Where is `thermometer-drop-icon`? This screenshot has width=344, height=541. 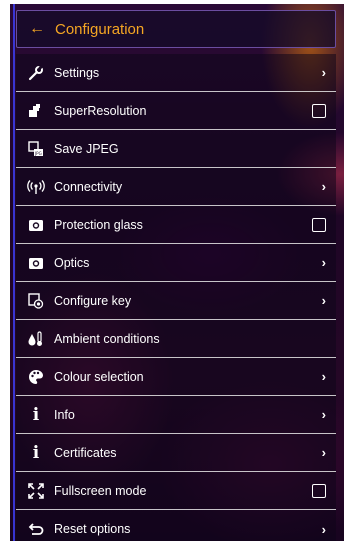
thermometer-drop-icon is located at coordinates (36, 339).